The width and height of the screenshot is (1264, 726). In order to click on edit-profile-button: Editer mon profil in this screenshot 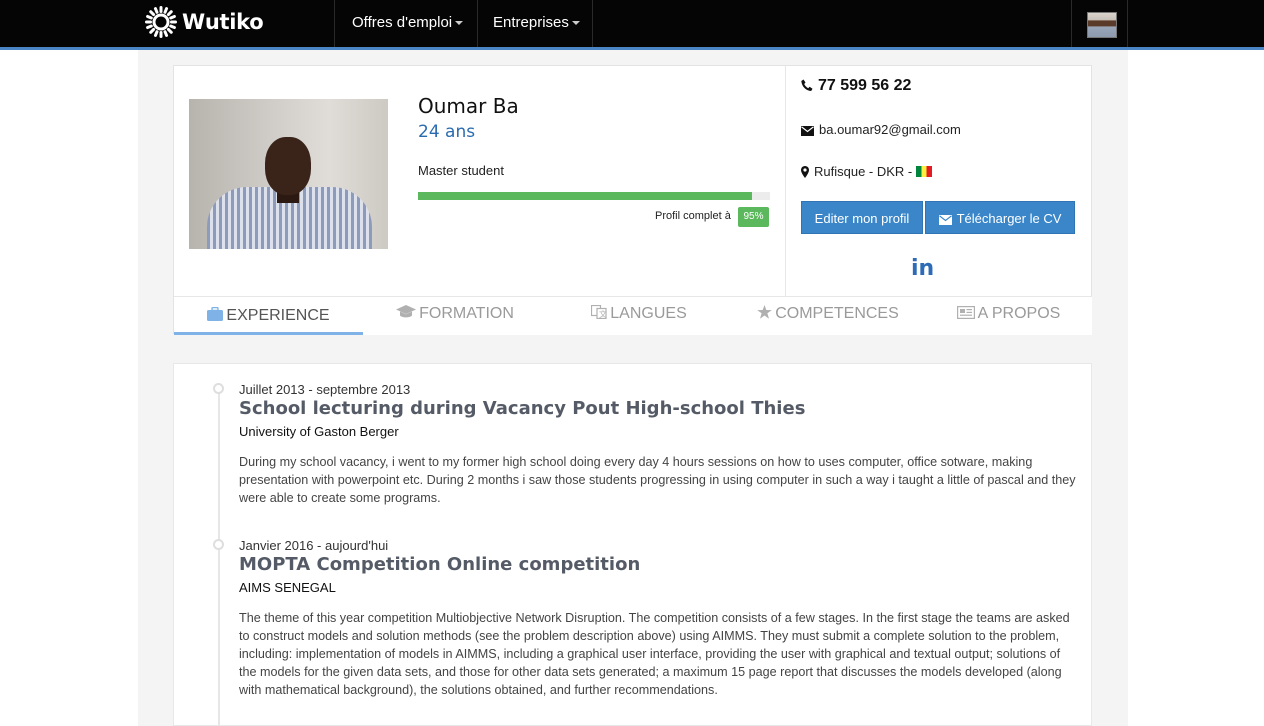, I will do `click(862, 217)`.